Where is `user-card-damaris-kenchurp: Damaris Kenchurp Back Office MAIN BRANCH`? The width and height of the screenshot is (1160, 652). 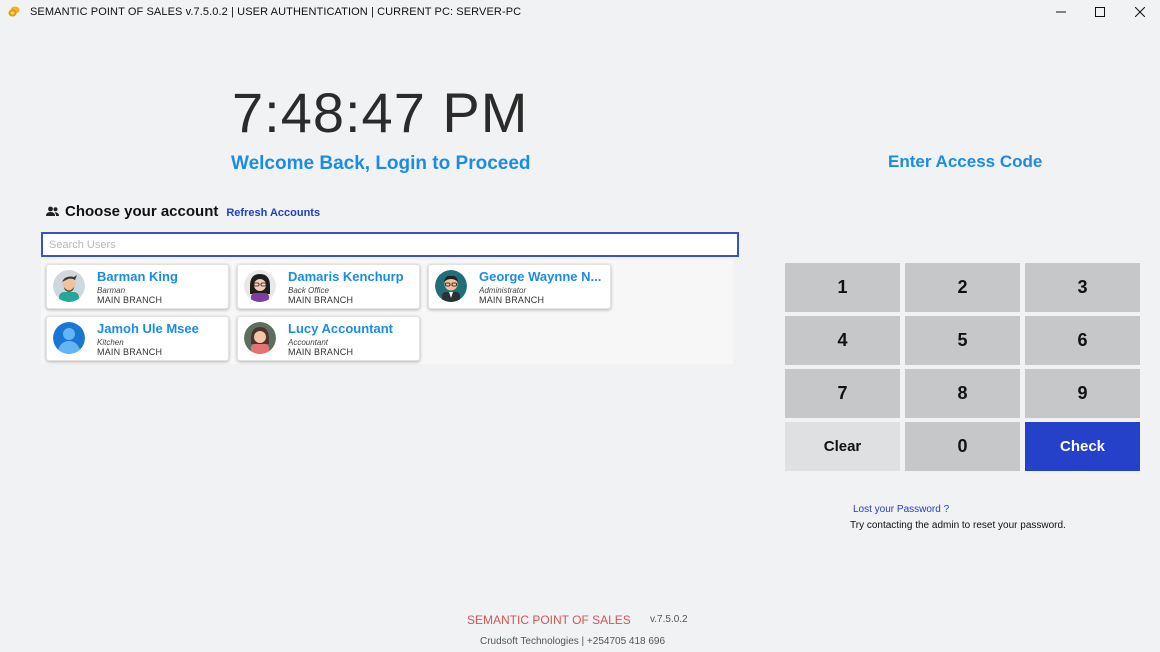 user-card-damaris-kenchurp: Damaris Kenchurp Back Office MAIN BRANCH is located at coordinates (328, 286).